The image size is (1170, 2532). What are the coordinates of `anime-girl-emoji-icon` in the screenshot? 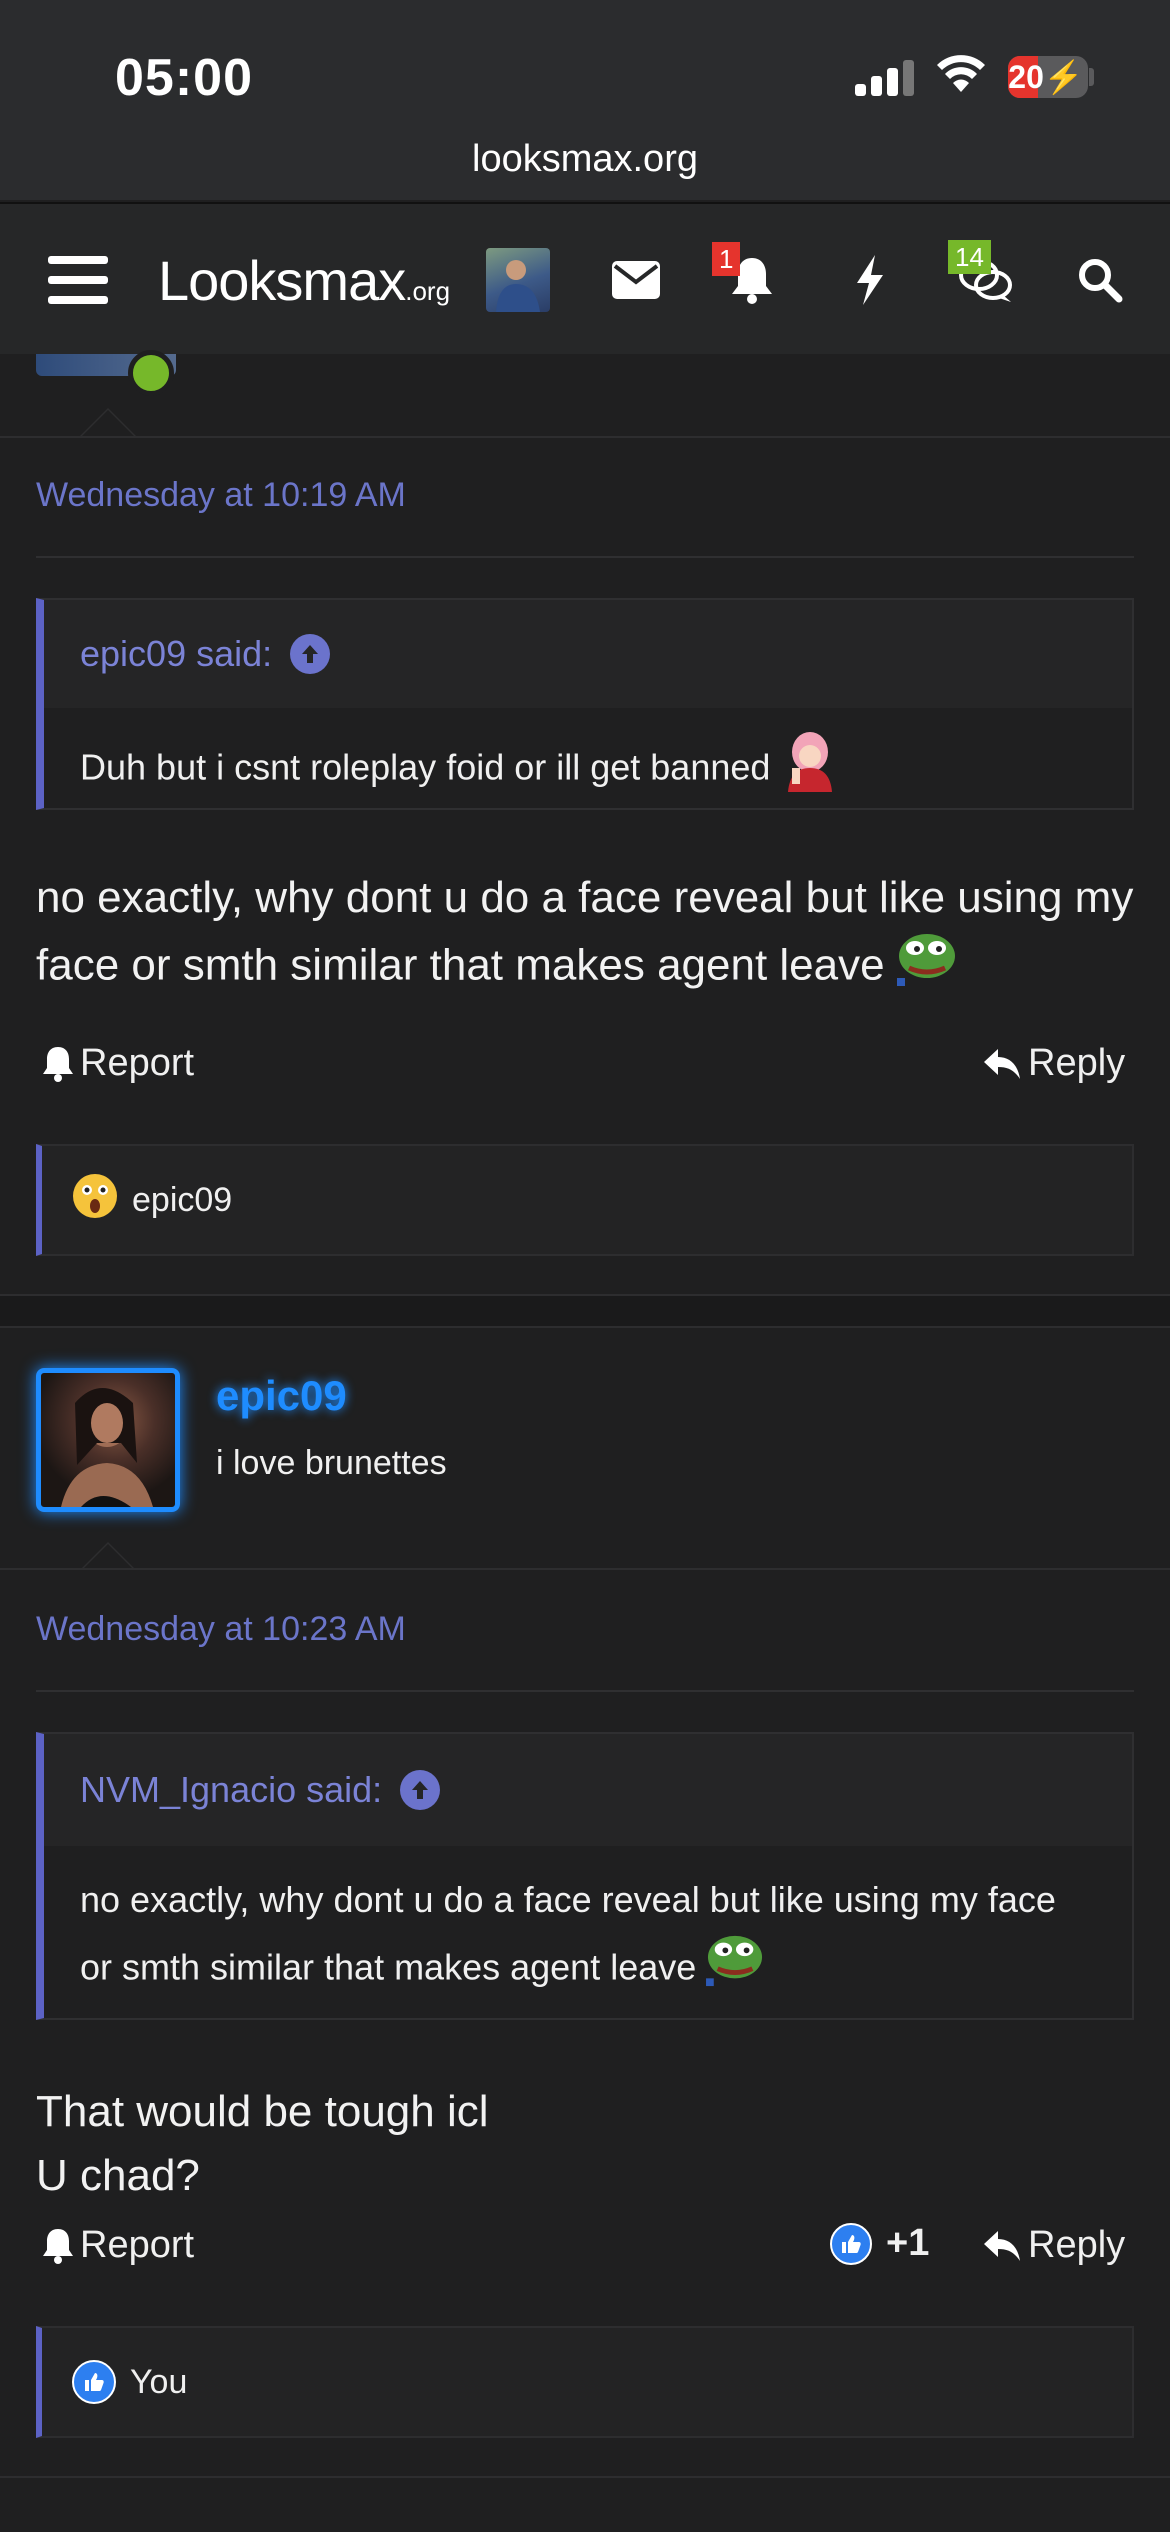 It's located at (810, 770).